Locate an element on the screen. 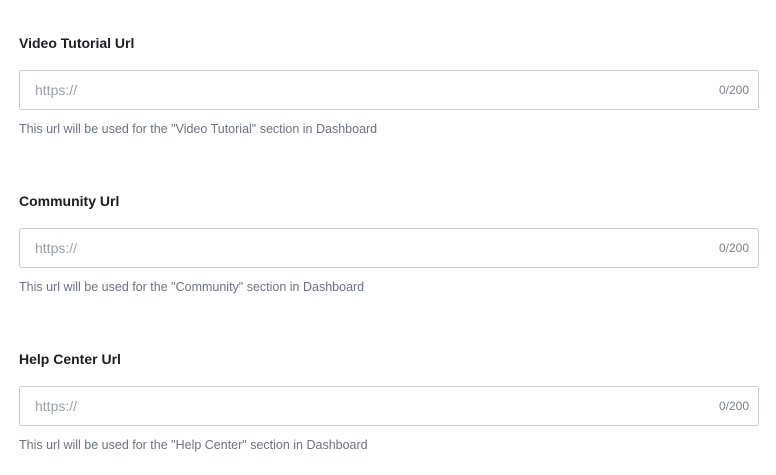 The image size is (776, 475). video-tutorial-url-input is located at coordinates (360, 90).